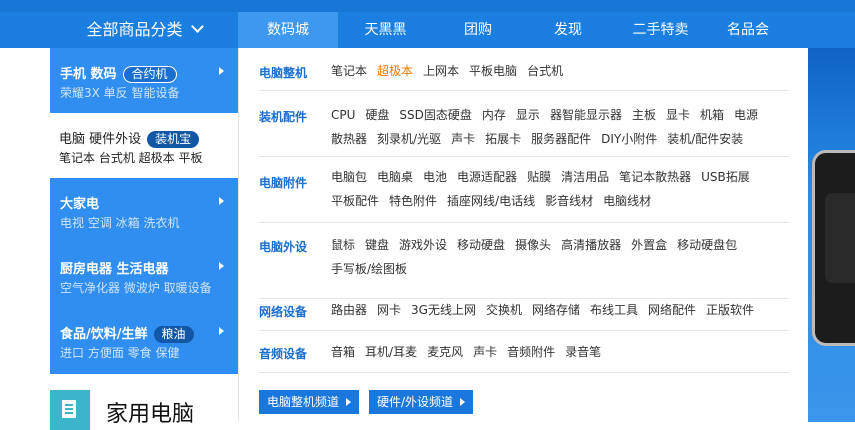  I want to click on row-title: 电脑附件, so click(283, 182).